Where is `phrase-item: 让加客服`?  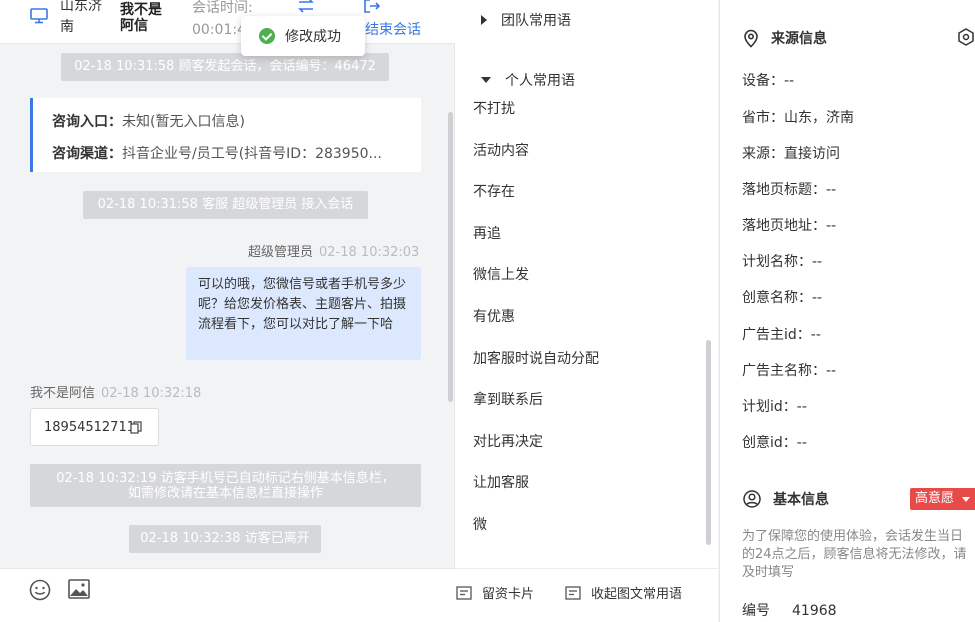 phrase-item: 让加客服 is located at coordinates (501, 482).